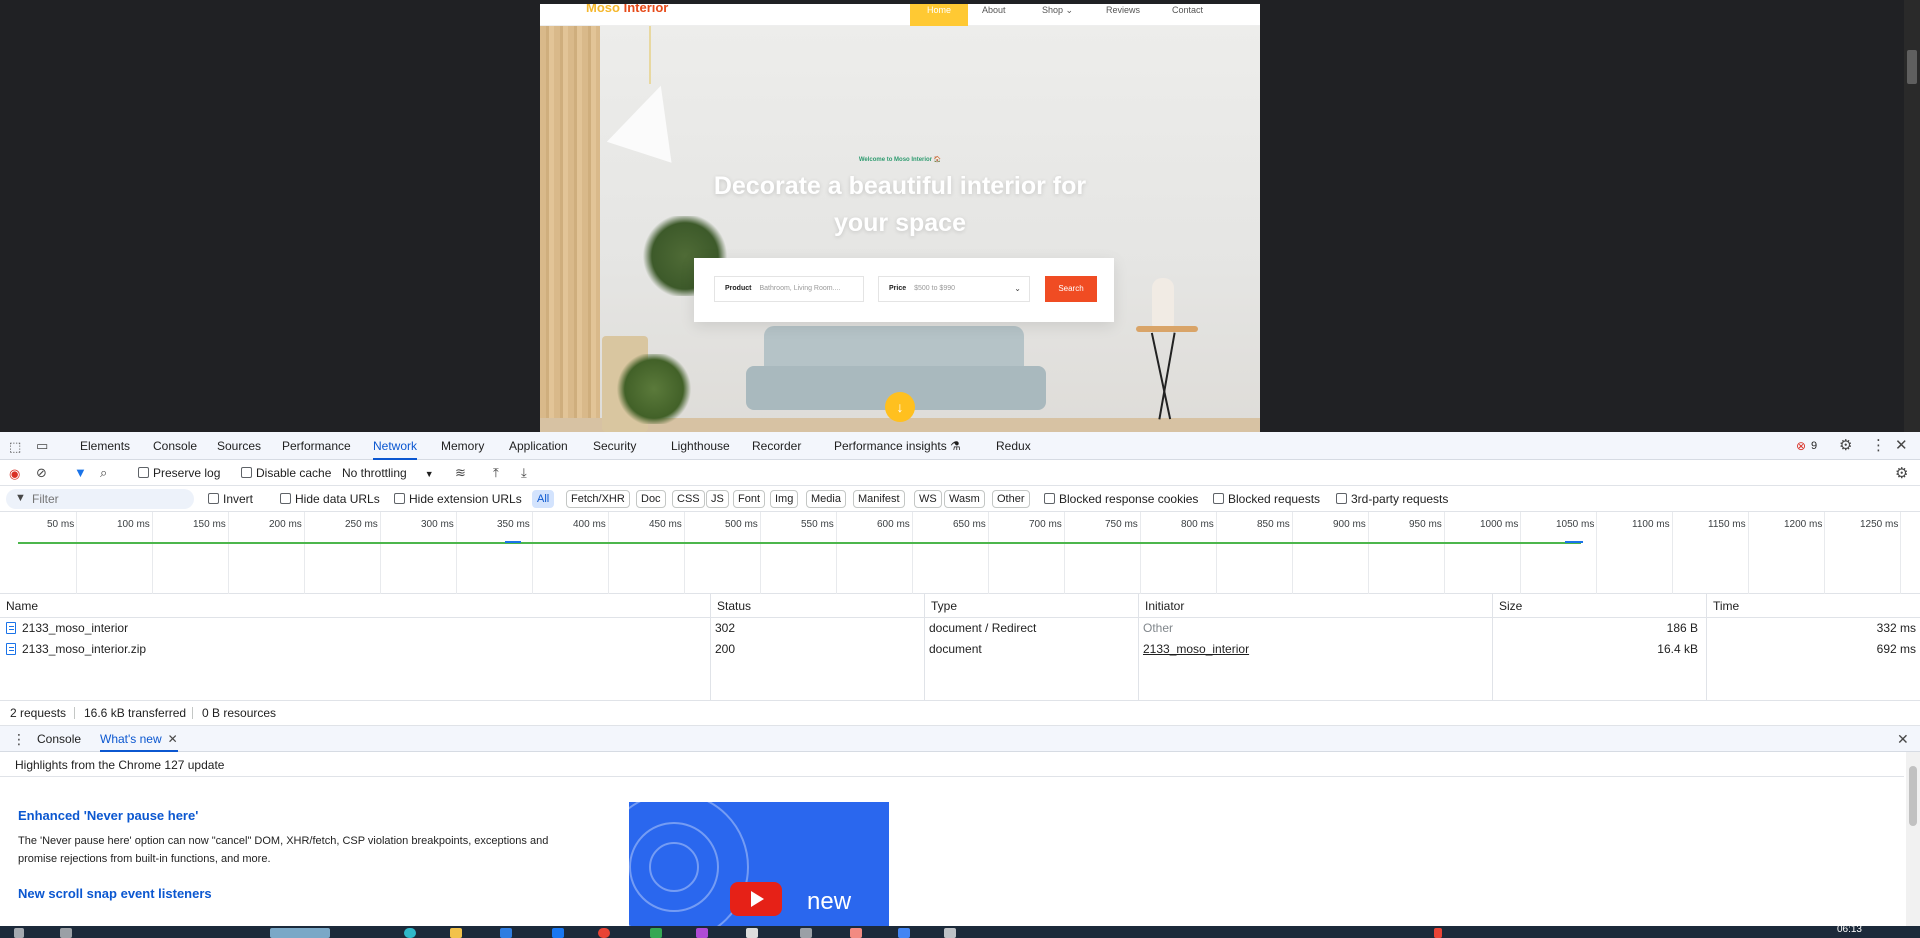 This screenshot has height=938, width=1920. I want to click on error-icon: ⊗, so click(1801, 446).